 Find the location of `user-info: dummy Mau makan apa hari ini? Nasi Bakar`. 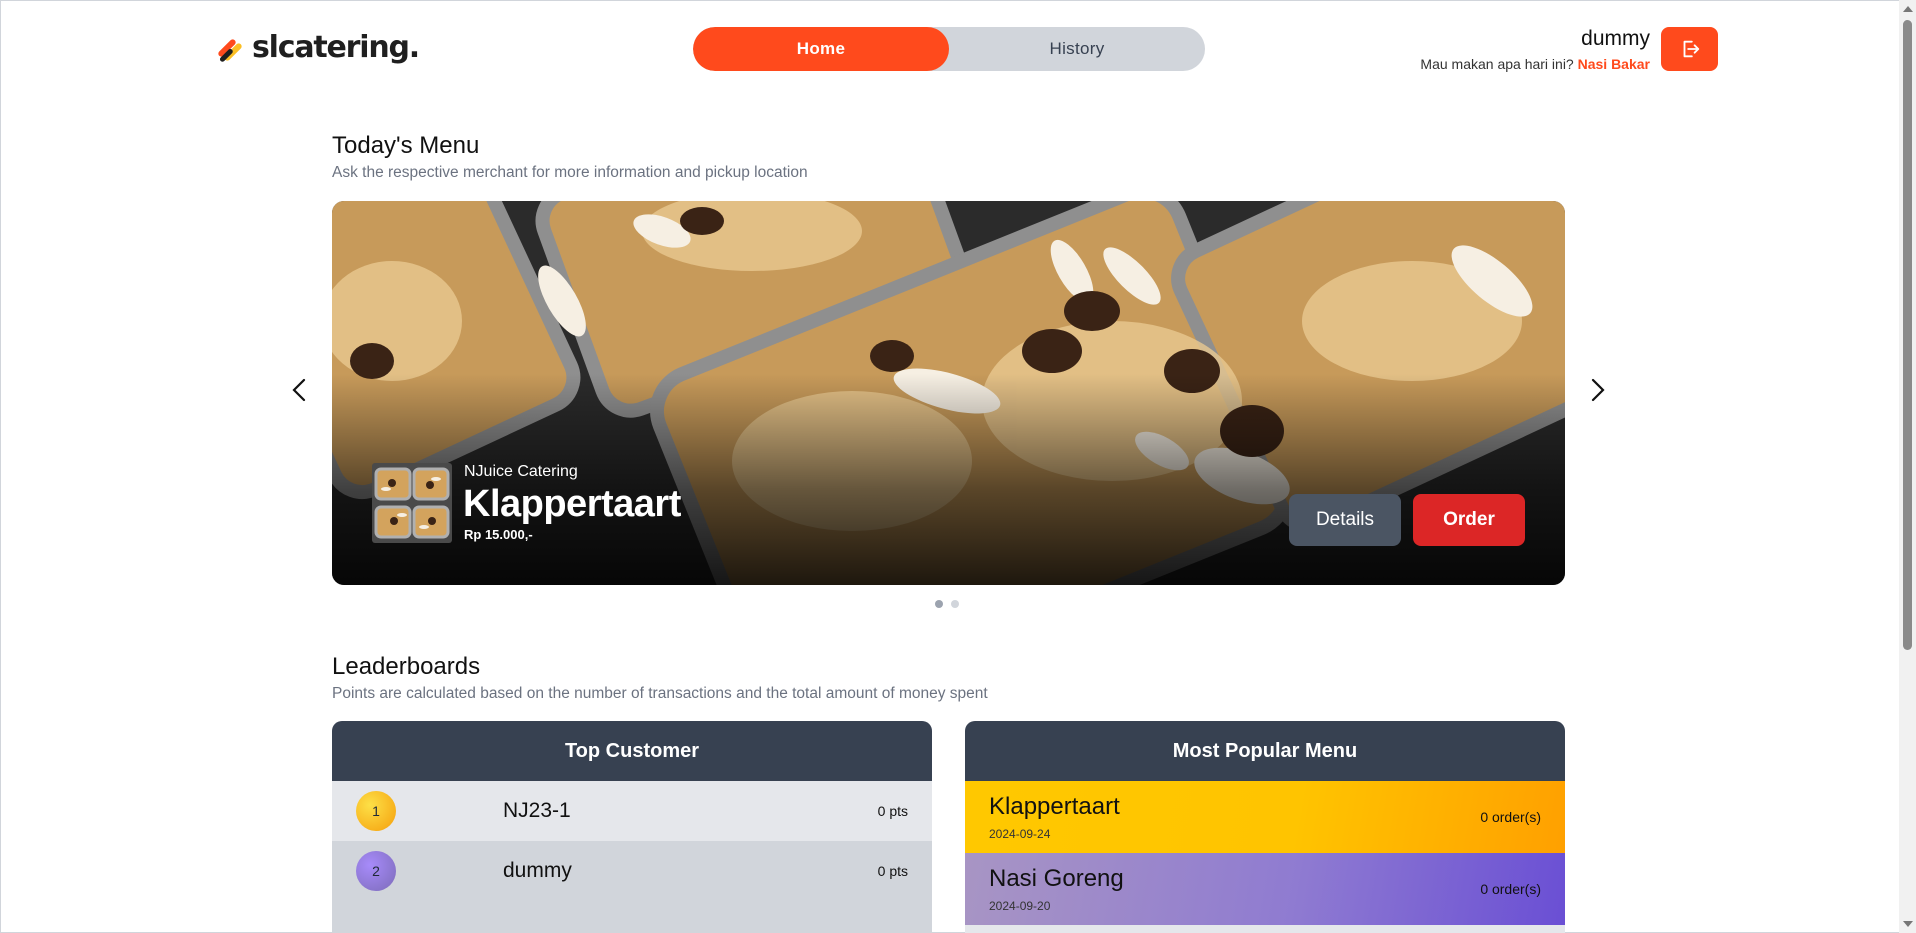

user-info: dummy Mau makan apa hari ini? Nasi Bakar is located at coordinates (1535, 49).